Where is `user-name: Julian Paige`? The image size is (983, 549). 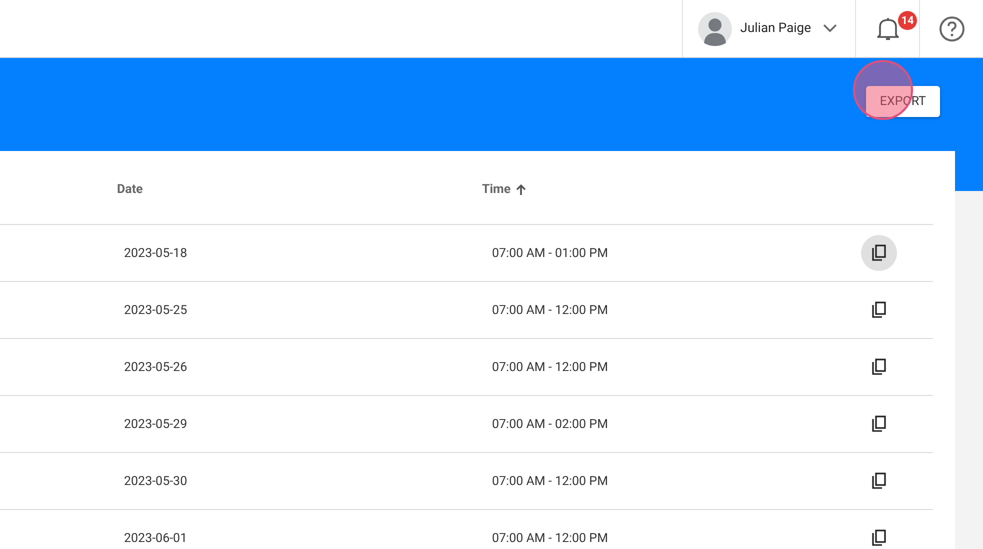
user-name: Julian Paige is located at coordinates (775, 28).